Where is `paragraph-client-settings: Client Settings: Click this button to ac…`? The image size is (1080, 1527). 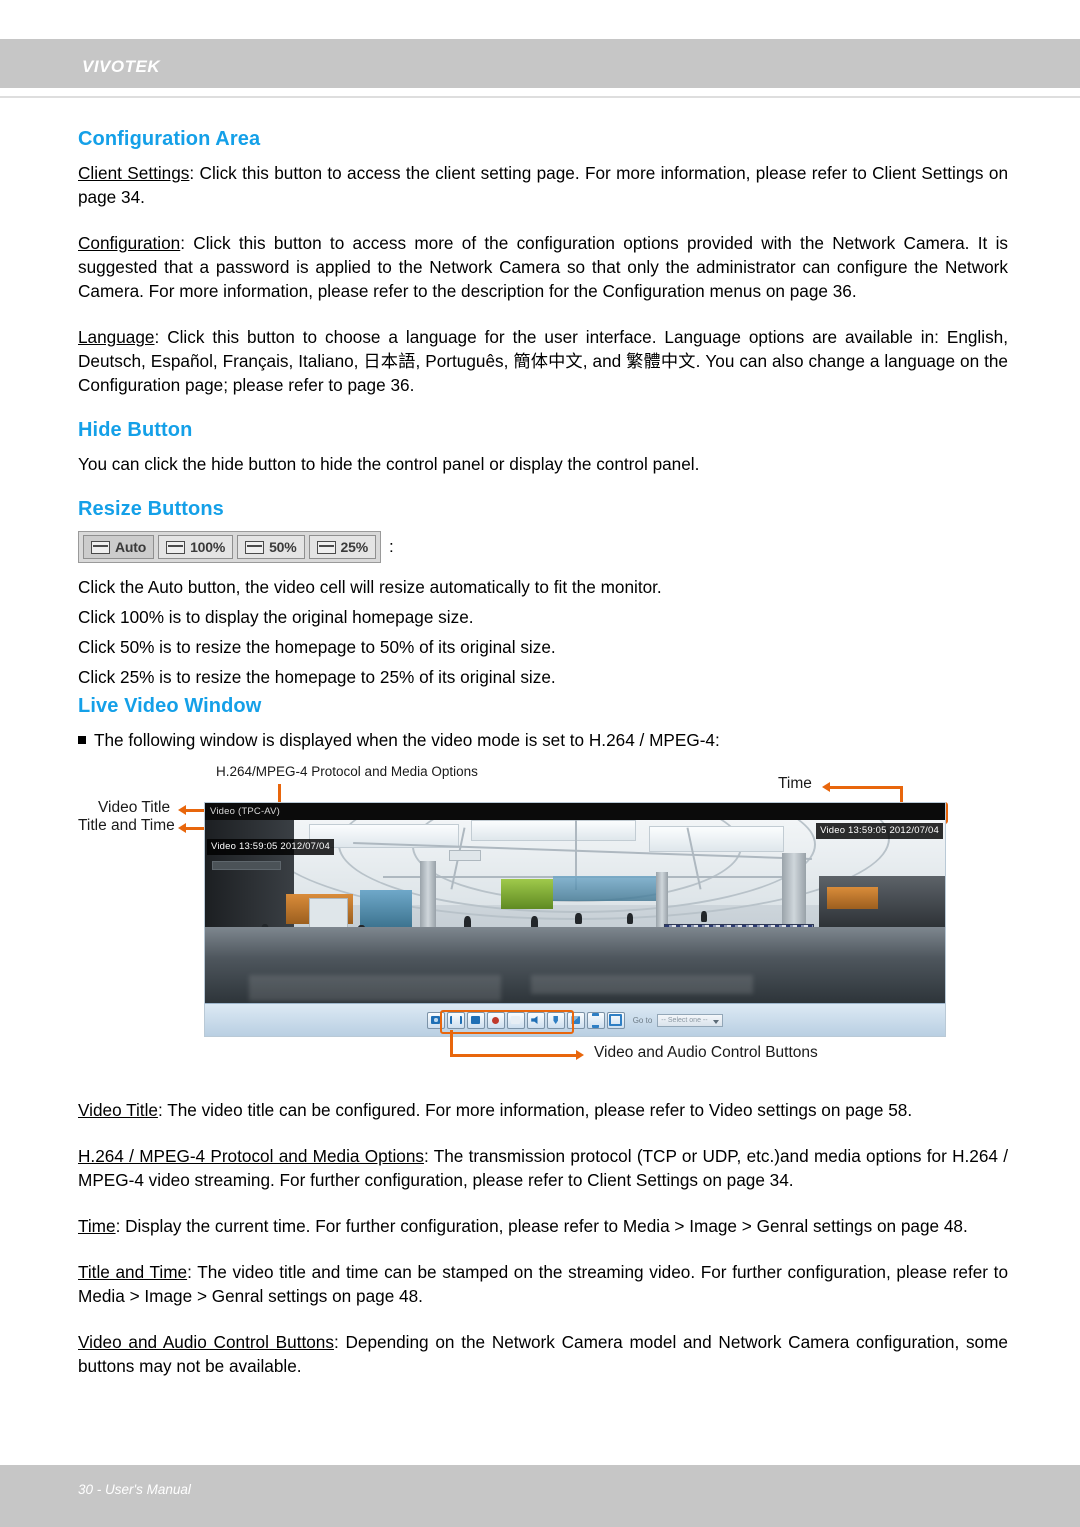 paragraph-client-settings: Client Settings: Click this button to ac… is located at coordinates (543, 185).